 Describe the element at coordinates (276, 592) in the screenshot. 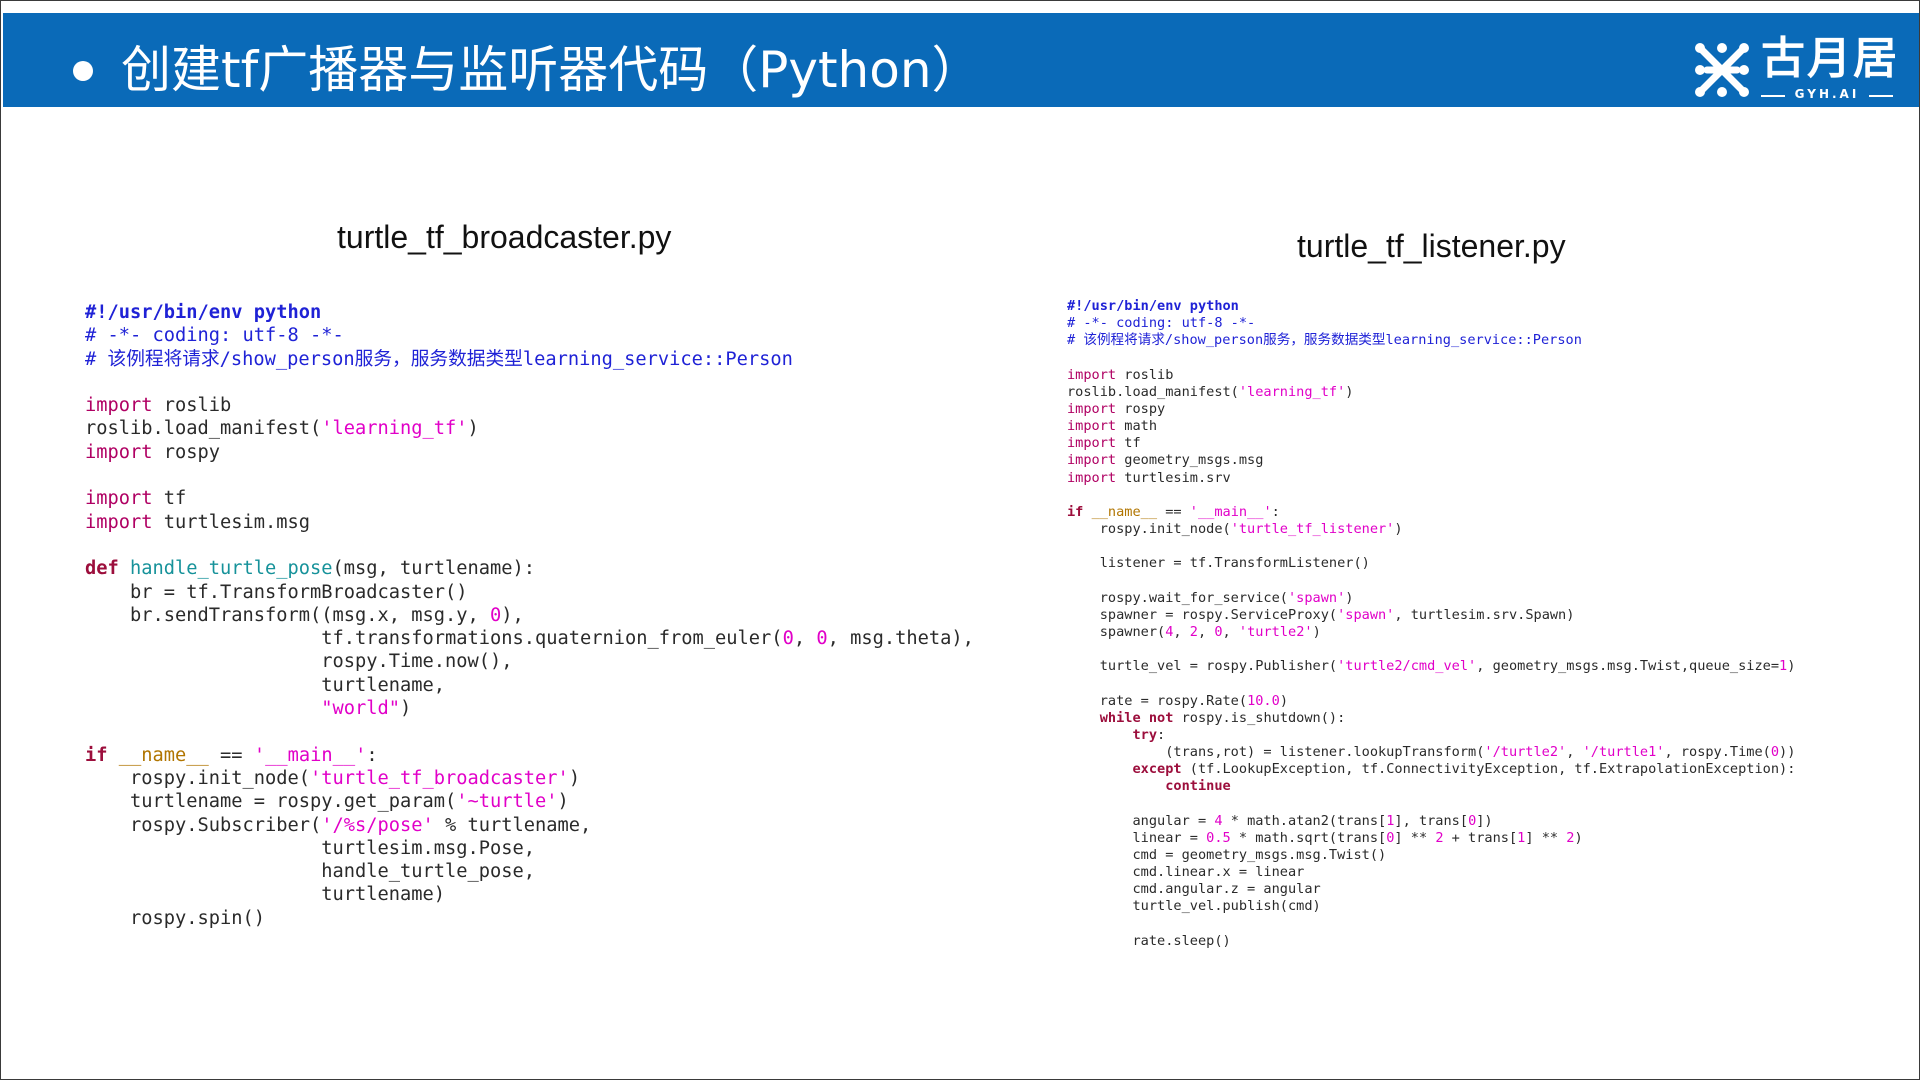

I see `code-line: br = tf.TransformBroadcaster()` at that location.